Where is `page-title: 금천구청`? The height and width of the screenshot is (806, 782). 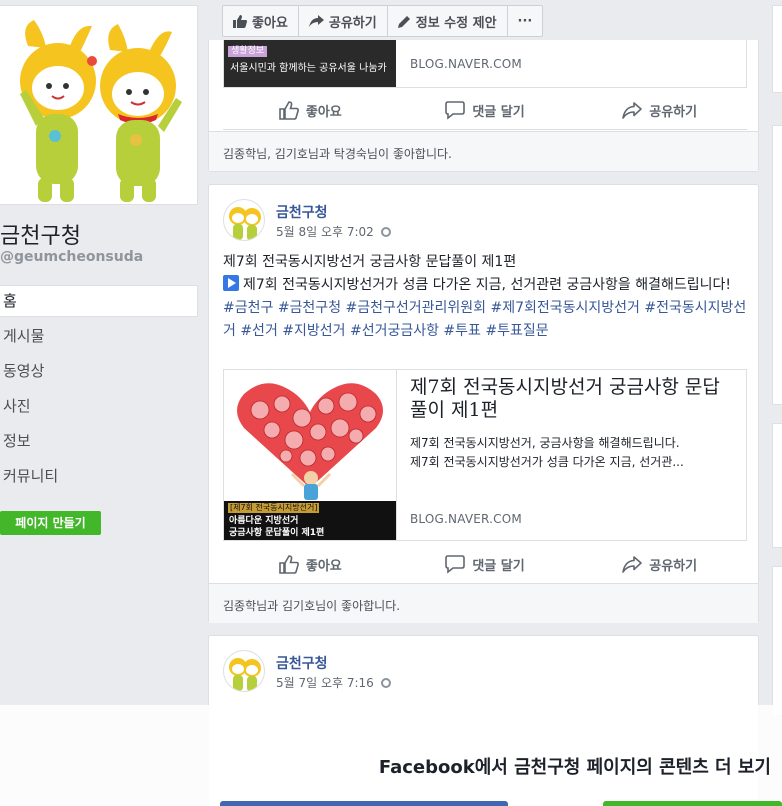
page-title: 금천구청 is located at coordinates (40, 234).